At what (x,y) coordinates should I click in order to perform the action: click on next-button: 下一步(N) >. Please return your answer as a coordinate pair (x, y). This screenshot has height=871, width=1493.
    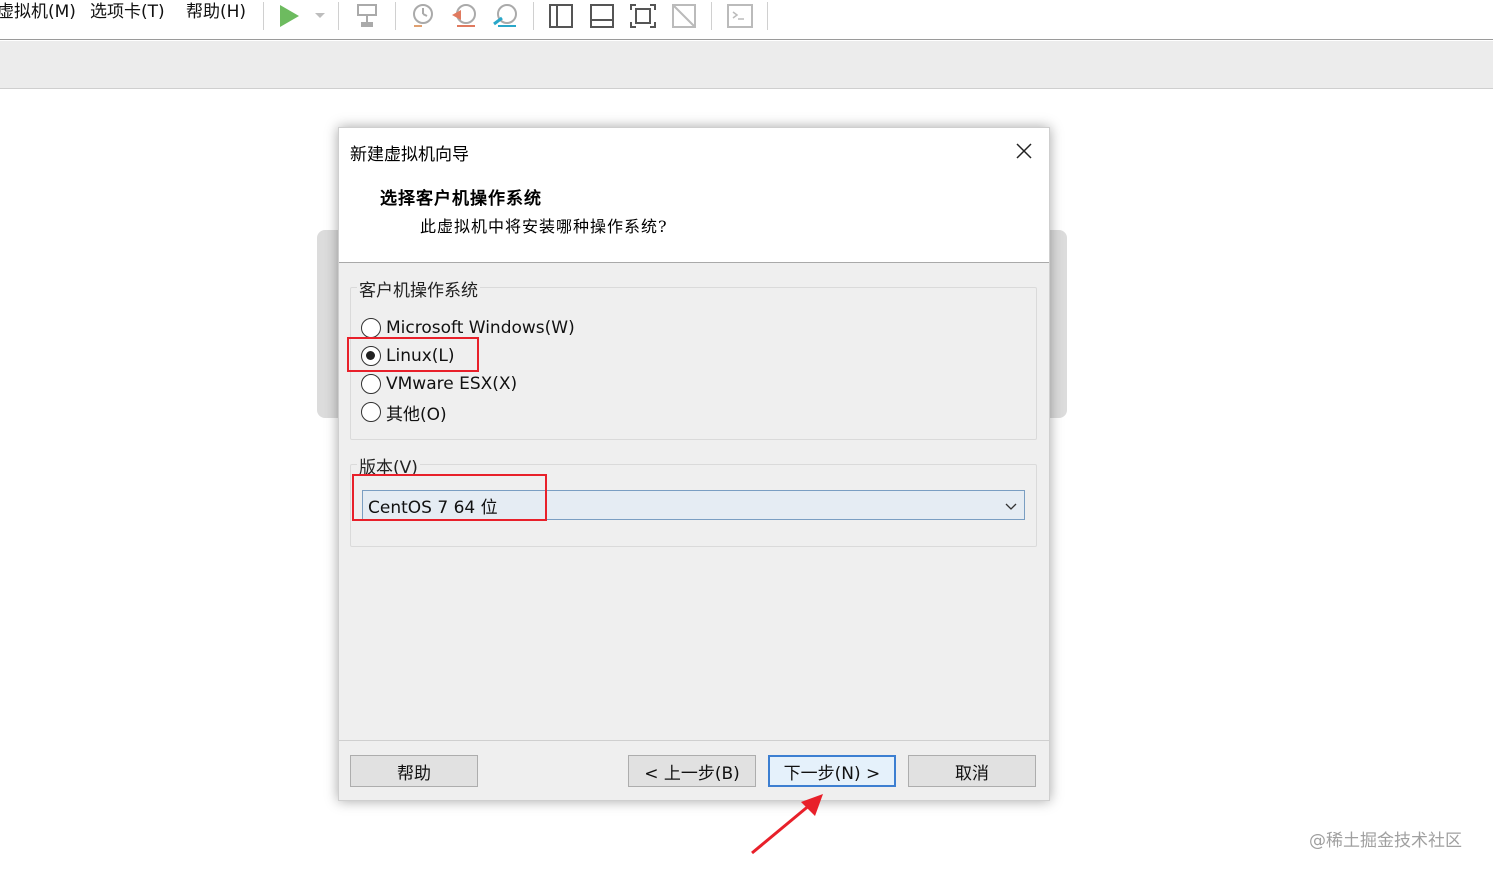
    Looking at the image, I should click on (832, 771).